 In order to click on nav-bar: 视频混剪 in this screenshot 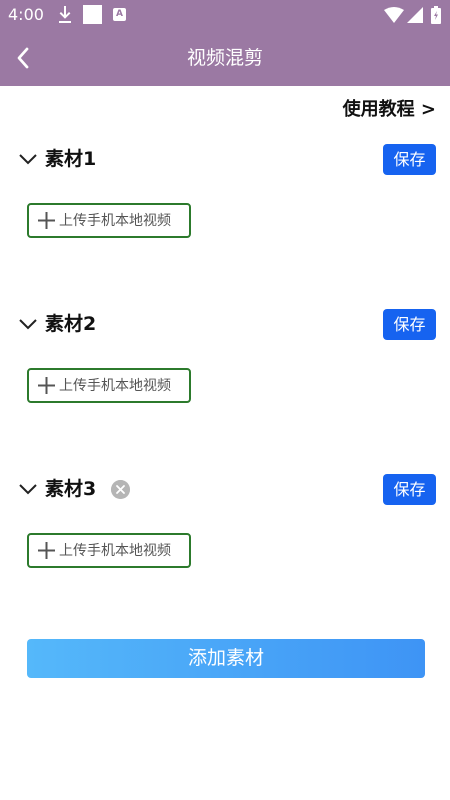, I will do `click(225, 58)`.